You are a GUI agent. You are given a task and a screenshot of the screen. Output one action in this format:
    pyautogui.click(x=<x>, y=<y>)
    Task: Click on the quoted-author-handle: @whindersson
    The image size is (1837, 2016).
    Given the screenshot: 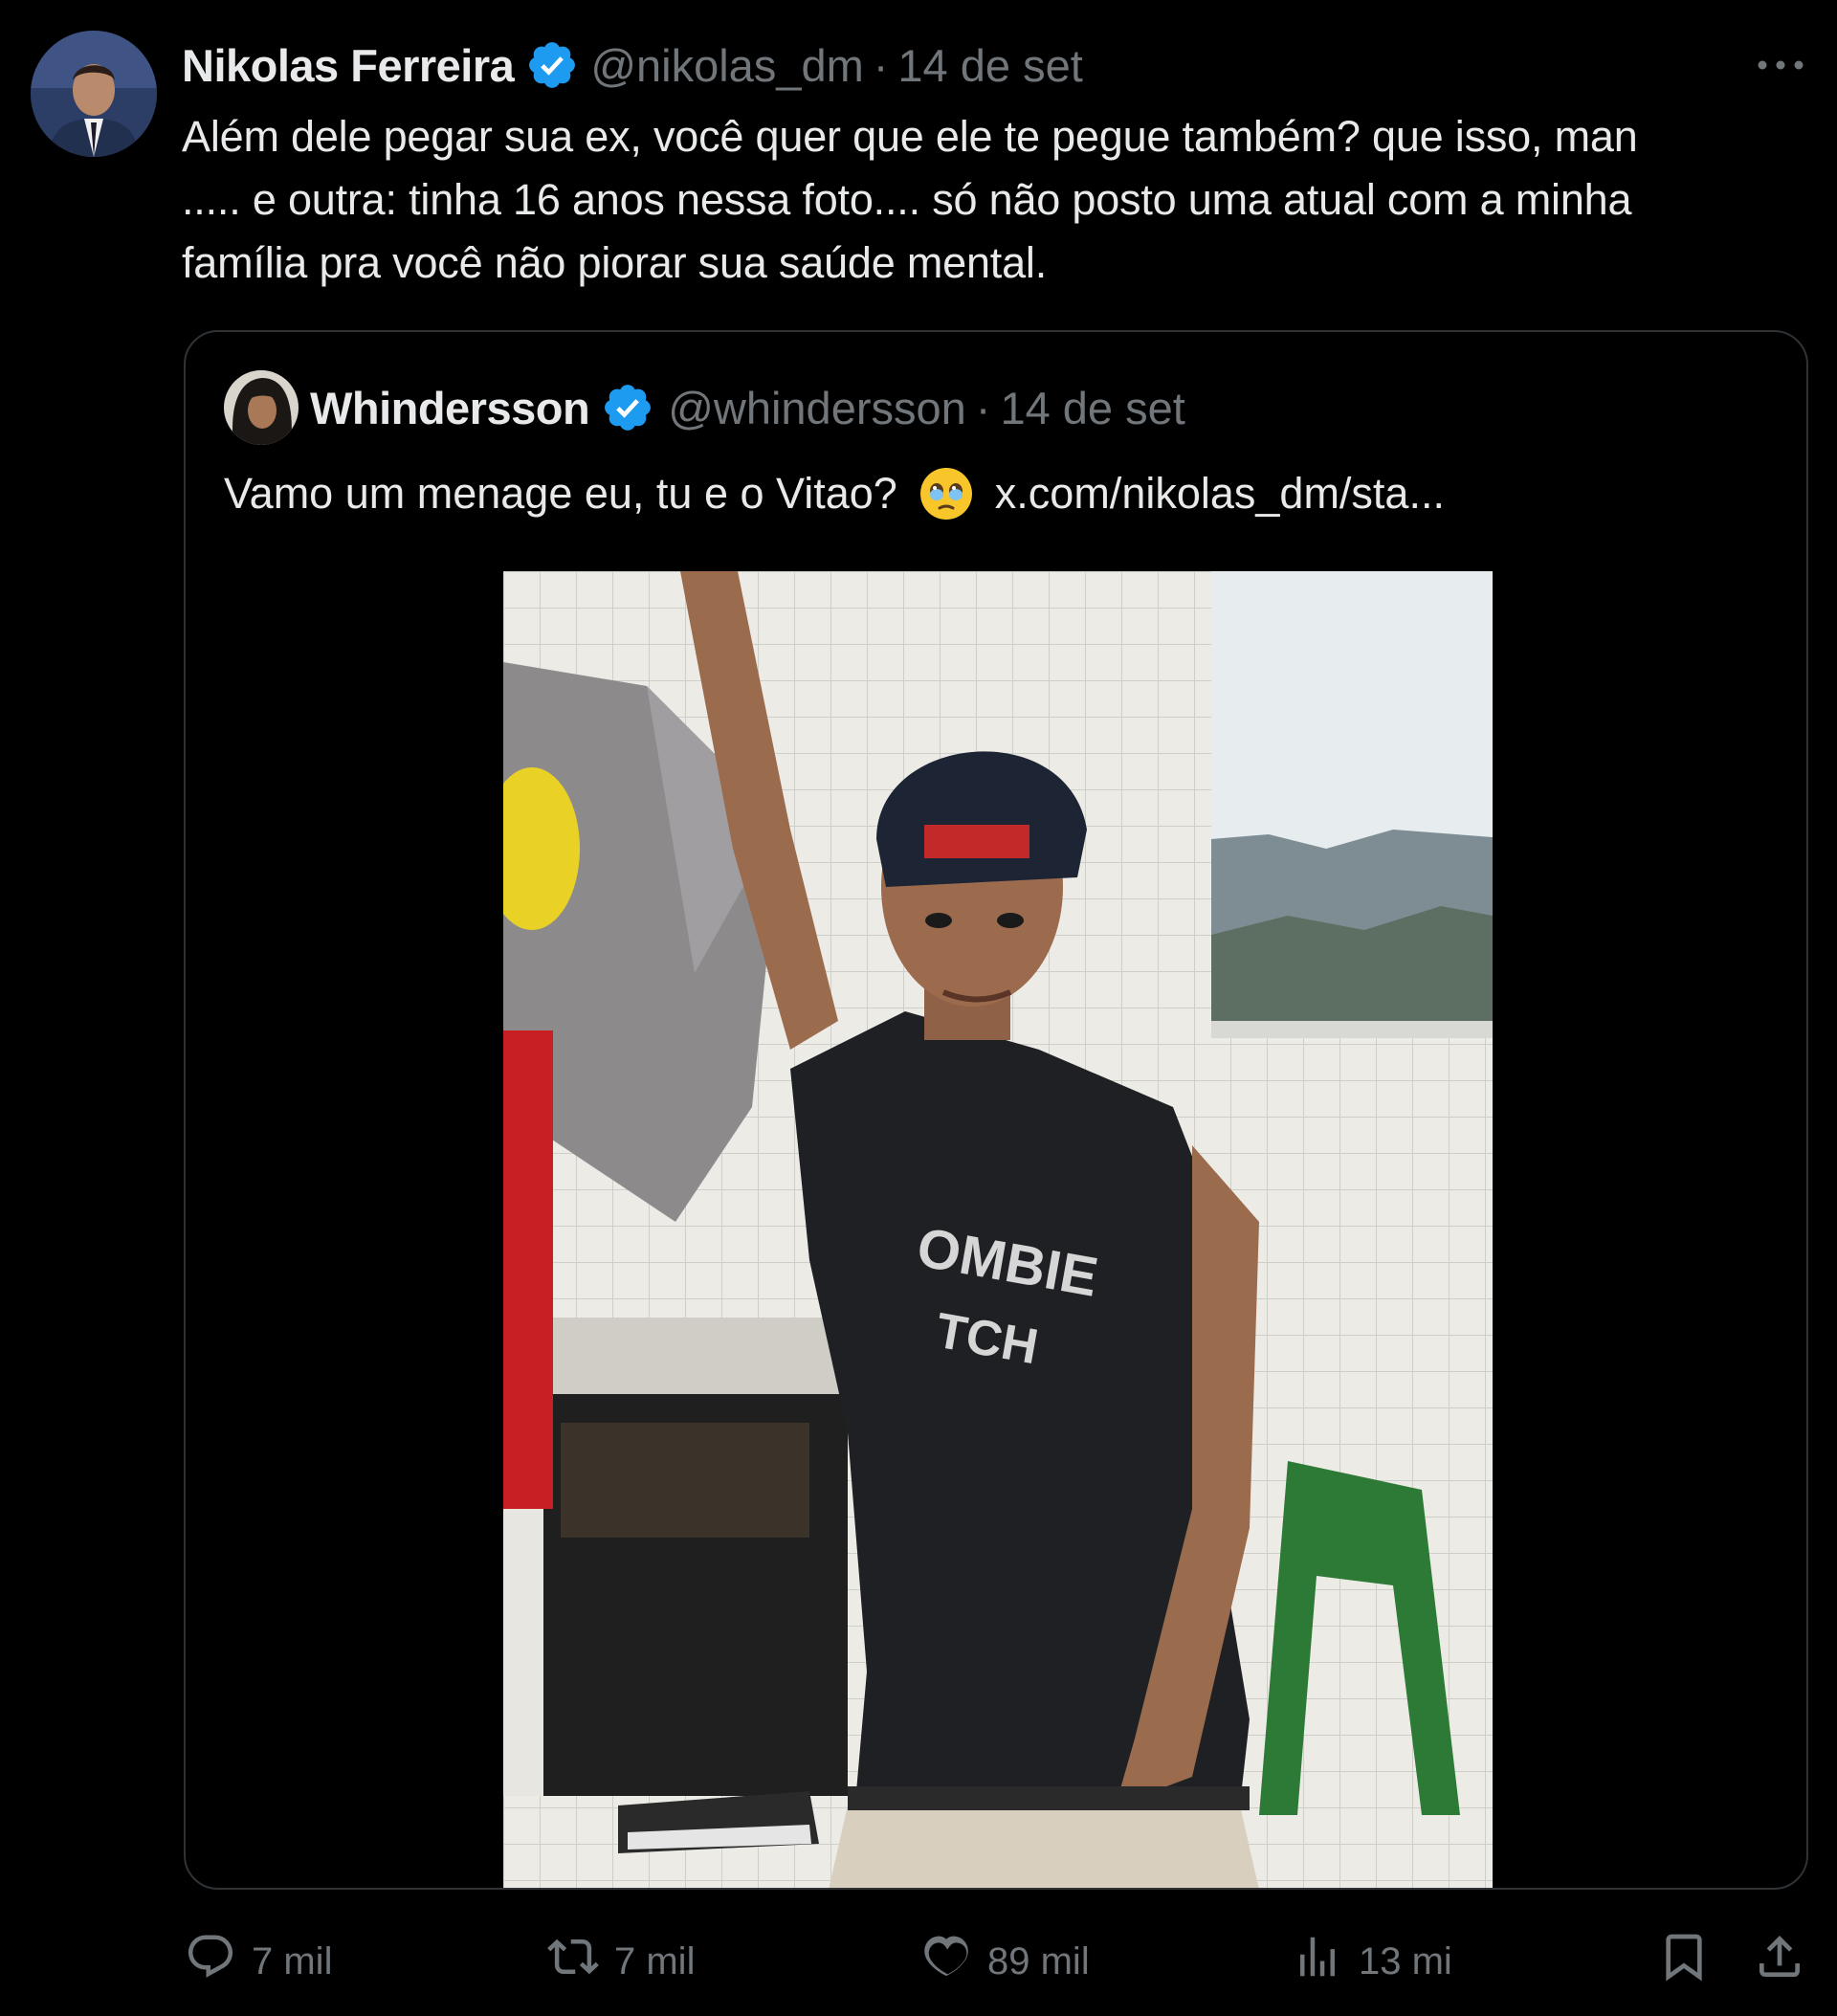 What is the action you would take?
    pyautogui.click(x=817, y=408)
    